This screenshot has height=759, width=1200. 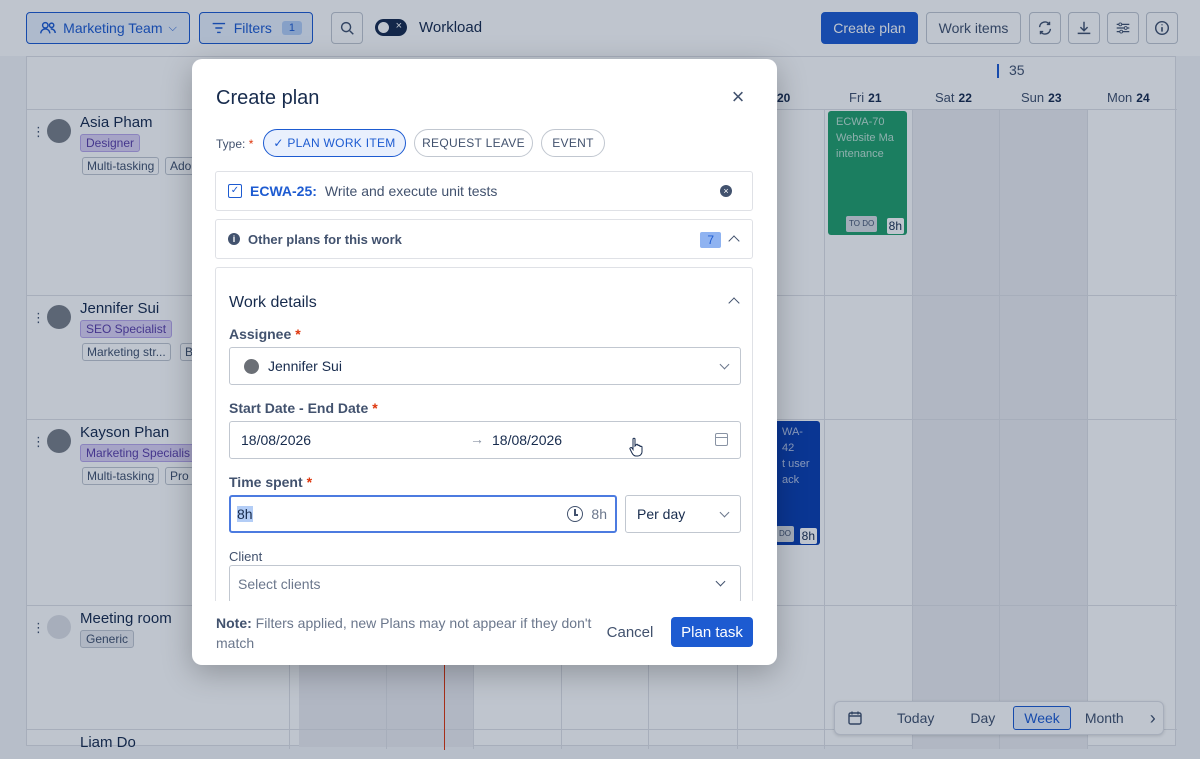 What do you see at coordinates (599, 514) in the screenshot?
I see `time-estimate: 8h` at bounding box center [599, 514].